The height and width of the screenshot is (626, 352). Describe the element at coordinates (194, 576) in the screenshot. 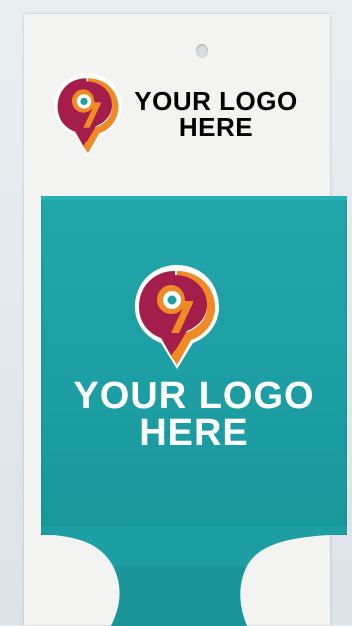

I see `sleeve-bottom-flap` at that location.